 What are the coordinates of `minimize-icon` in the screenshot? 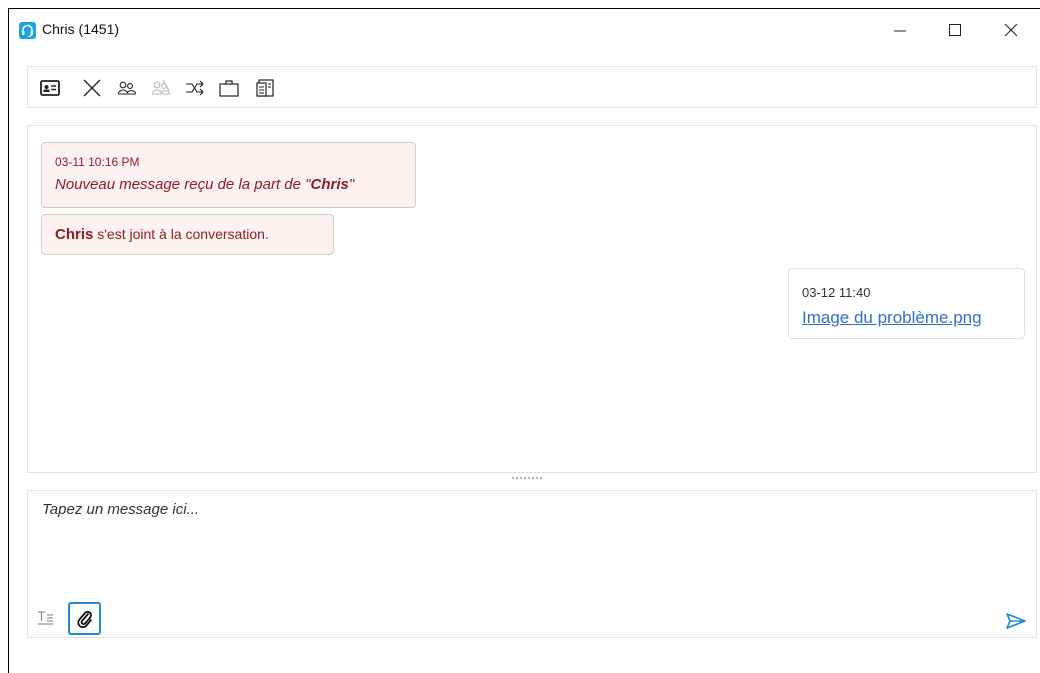 It's located at (900, 31).